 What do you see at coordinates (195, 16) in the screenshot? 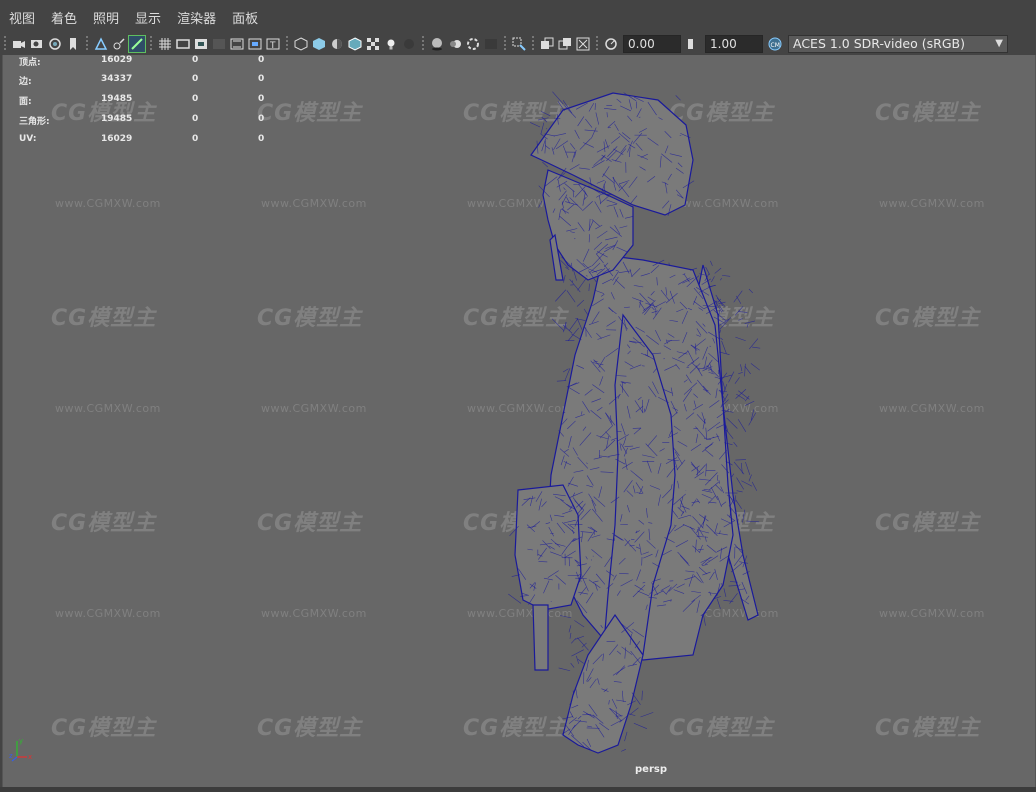
I see `menu-renderer: 渲染器` at bounding box center [195, 16].